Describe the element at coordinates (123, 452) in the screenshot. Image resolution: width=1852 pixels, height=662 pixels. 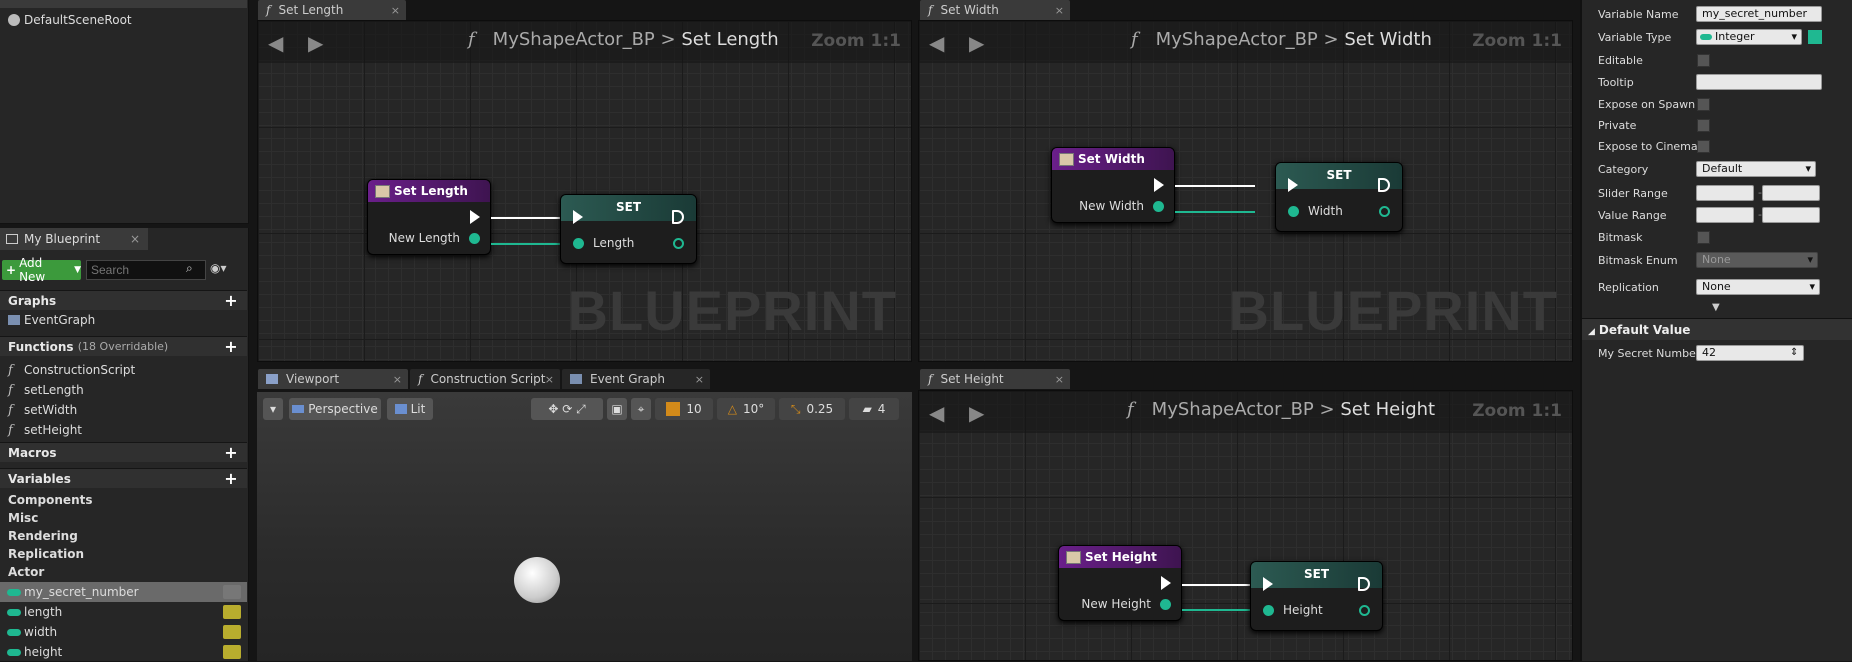
I see `macros-header: Macros +` at that location.